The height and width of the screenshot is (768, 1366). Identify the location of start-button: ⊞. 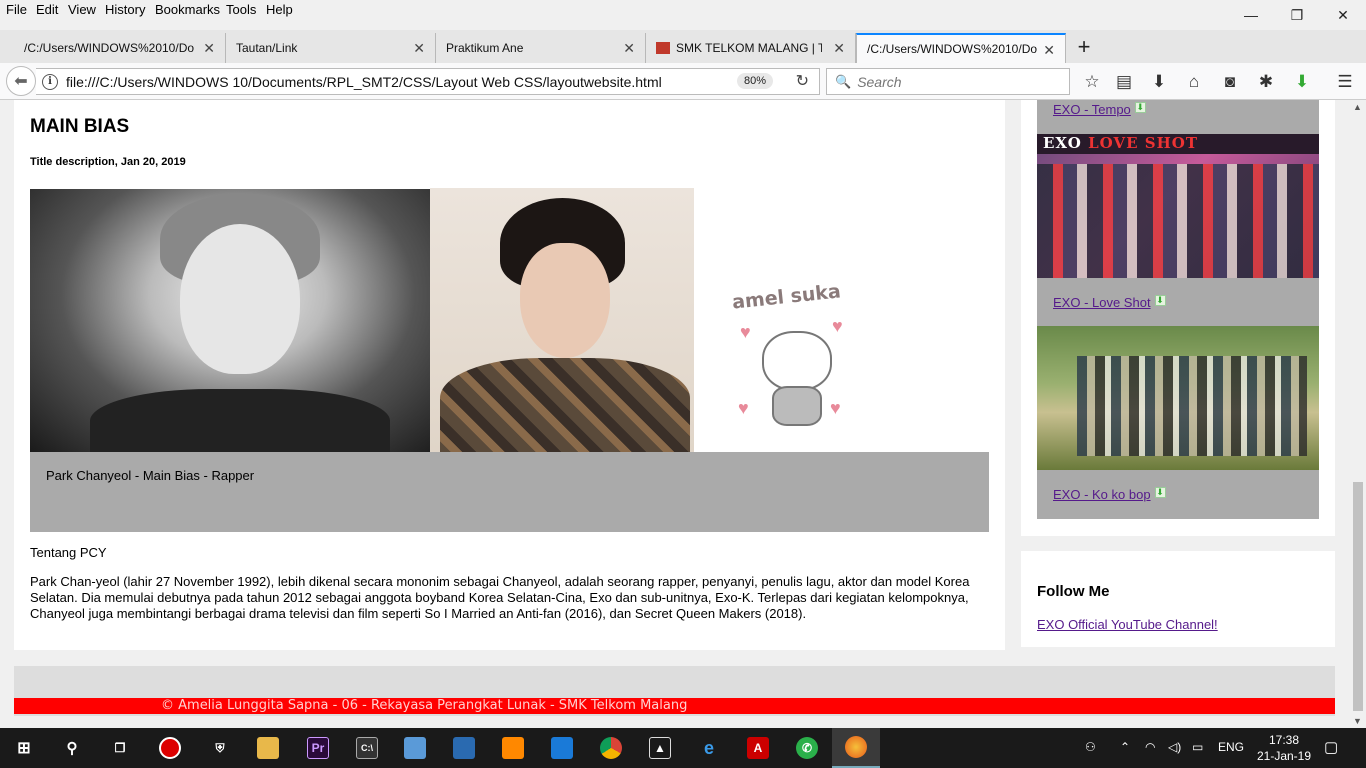
(24, 748).